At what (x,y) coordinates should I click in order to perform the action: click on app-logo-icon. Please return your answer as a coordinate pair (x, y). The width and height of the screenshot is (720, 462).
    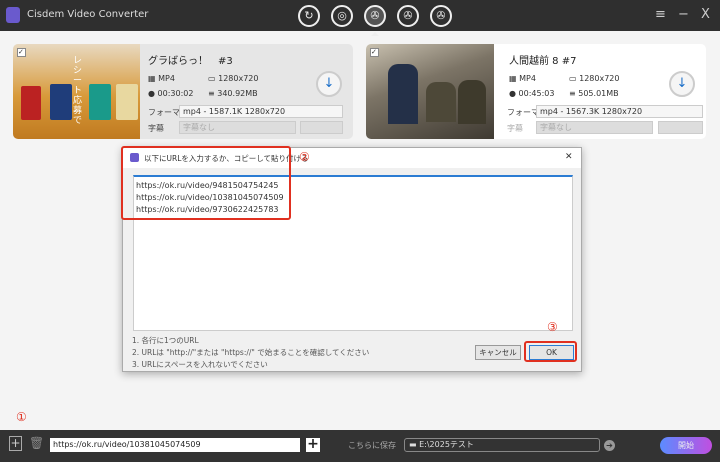
    Looking at the image, I should click on (13, 15).